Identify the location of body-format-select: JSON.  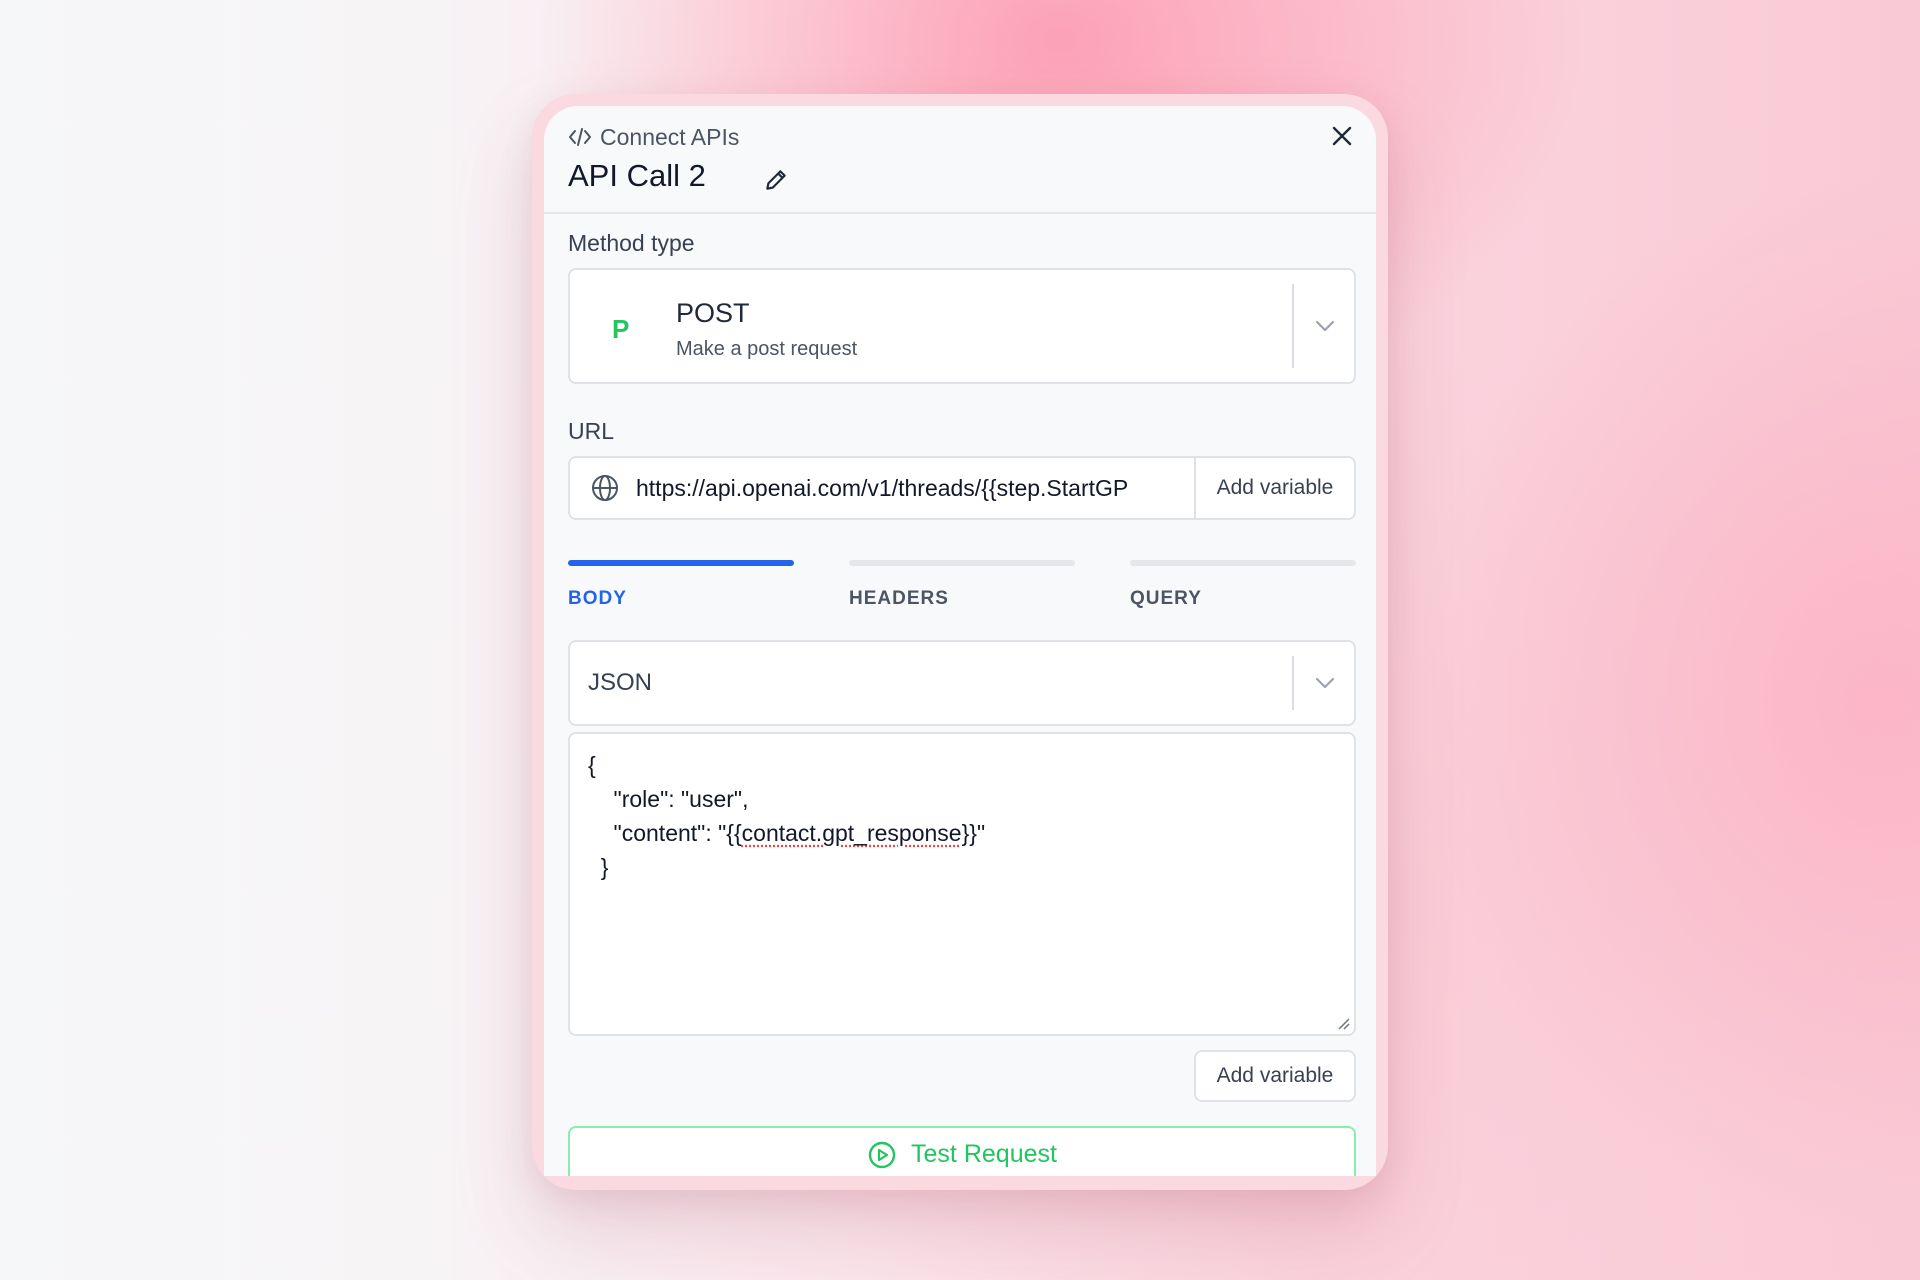
(962, 683).